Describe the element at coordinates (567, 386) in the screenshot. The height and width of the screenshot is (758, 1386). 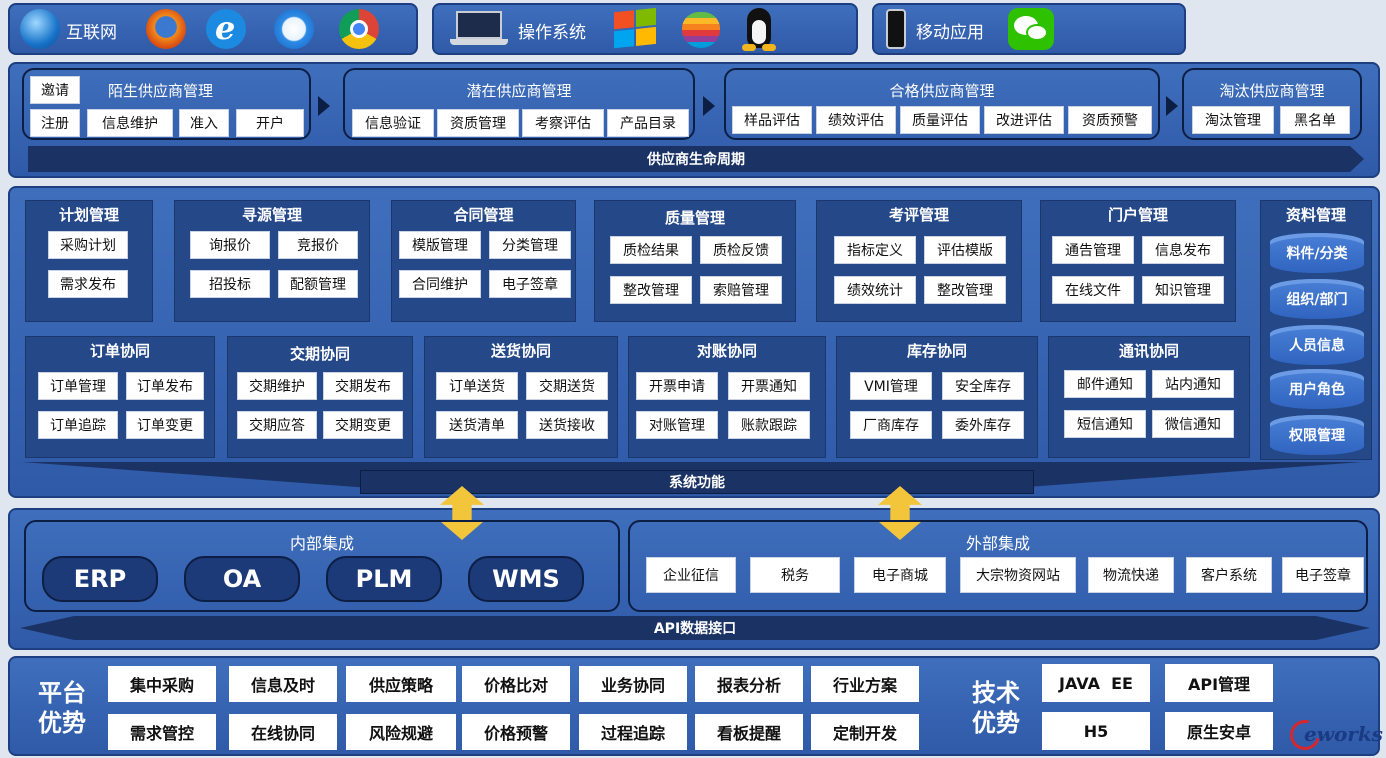
I see `date-ship-button: 交期送货` at that location.